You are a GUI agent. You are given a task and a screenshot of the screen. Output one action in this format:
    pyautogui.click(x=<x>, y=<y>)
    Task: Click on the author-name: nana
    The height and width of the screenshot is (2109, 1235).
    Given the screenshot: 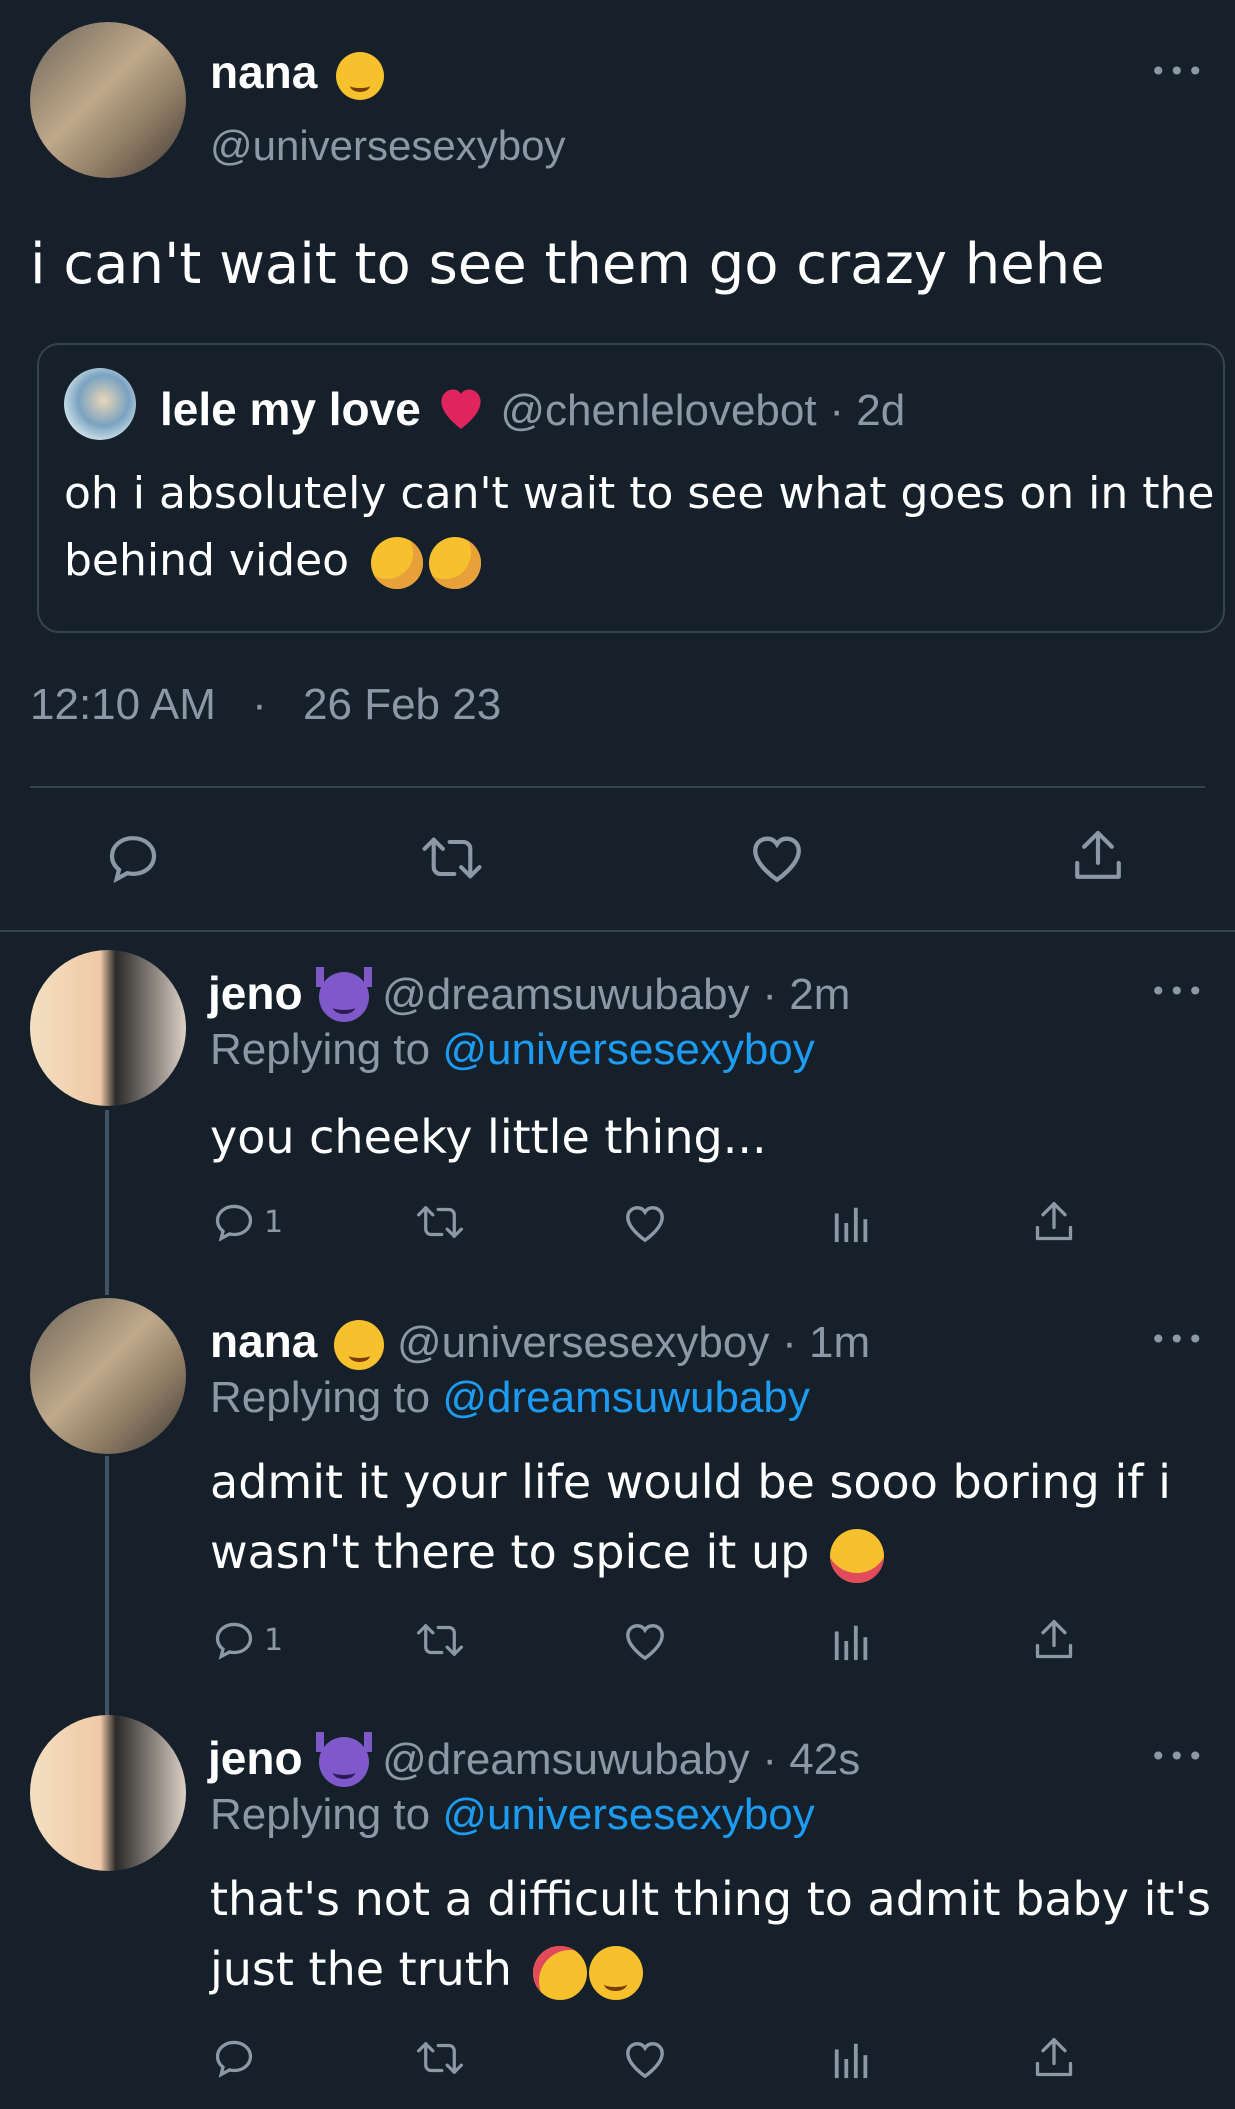 What is the action you would take?
    pyautogui.click(x=297, y=72)
    